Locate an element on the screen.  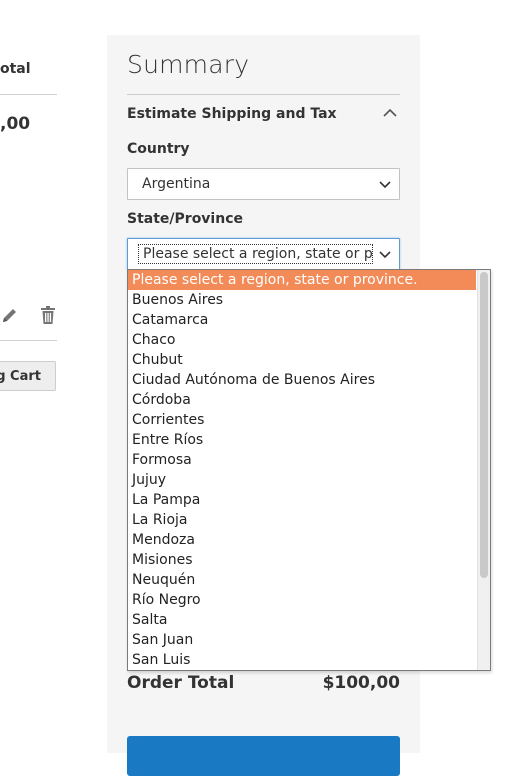
dropdown-option: Formosa is located at coordinates (302, 460).